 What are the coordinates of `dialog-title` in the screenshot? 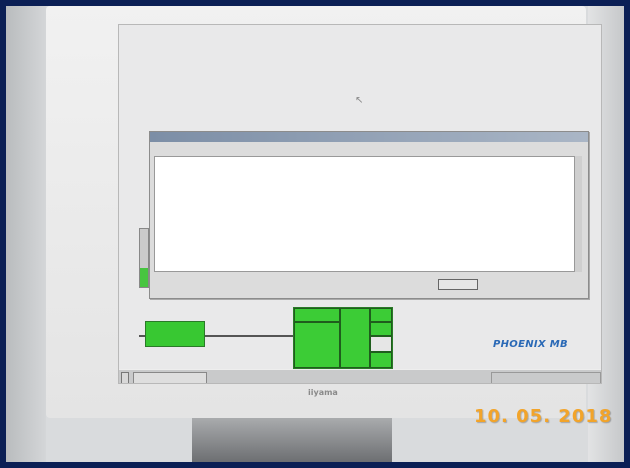 It's located at (369, 137).